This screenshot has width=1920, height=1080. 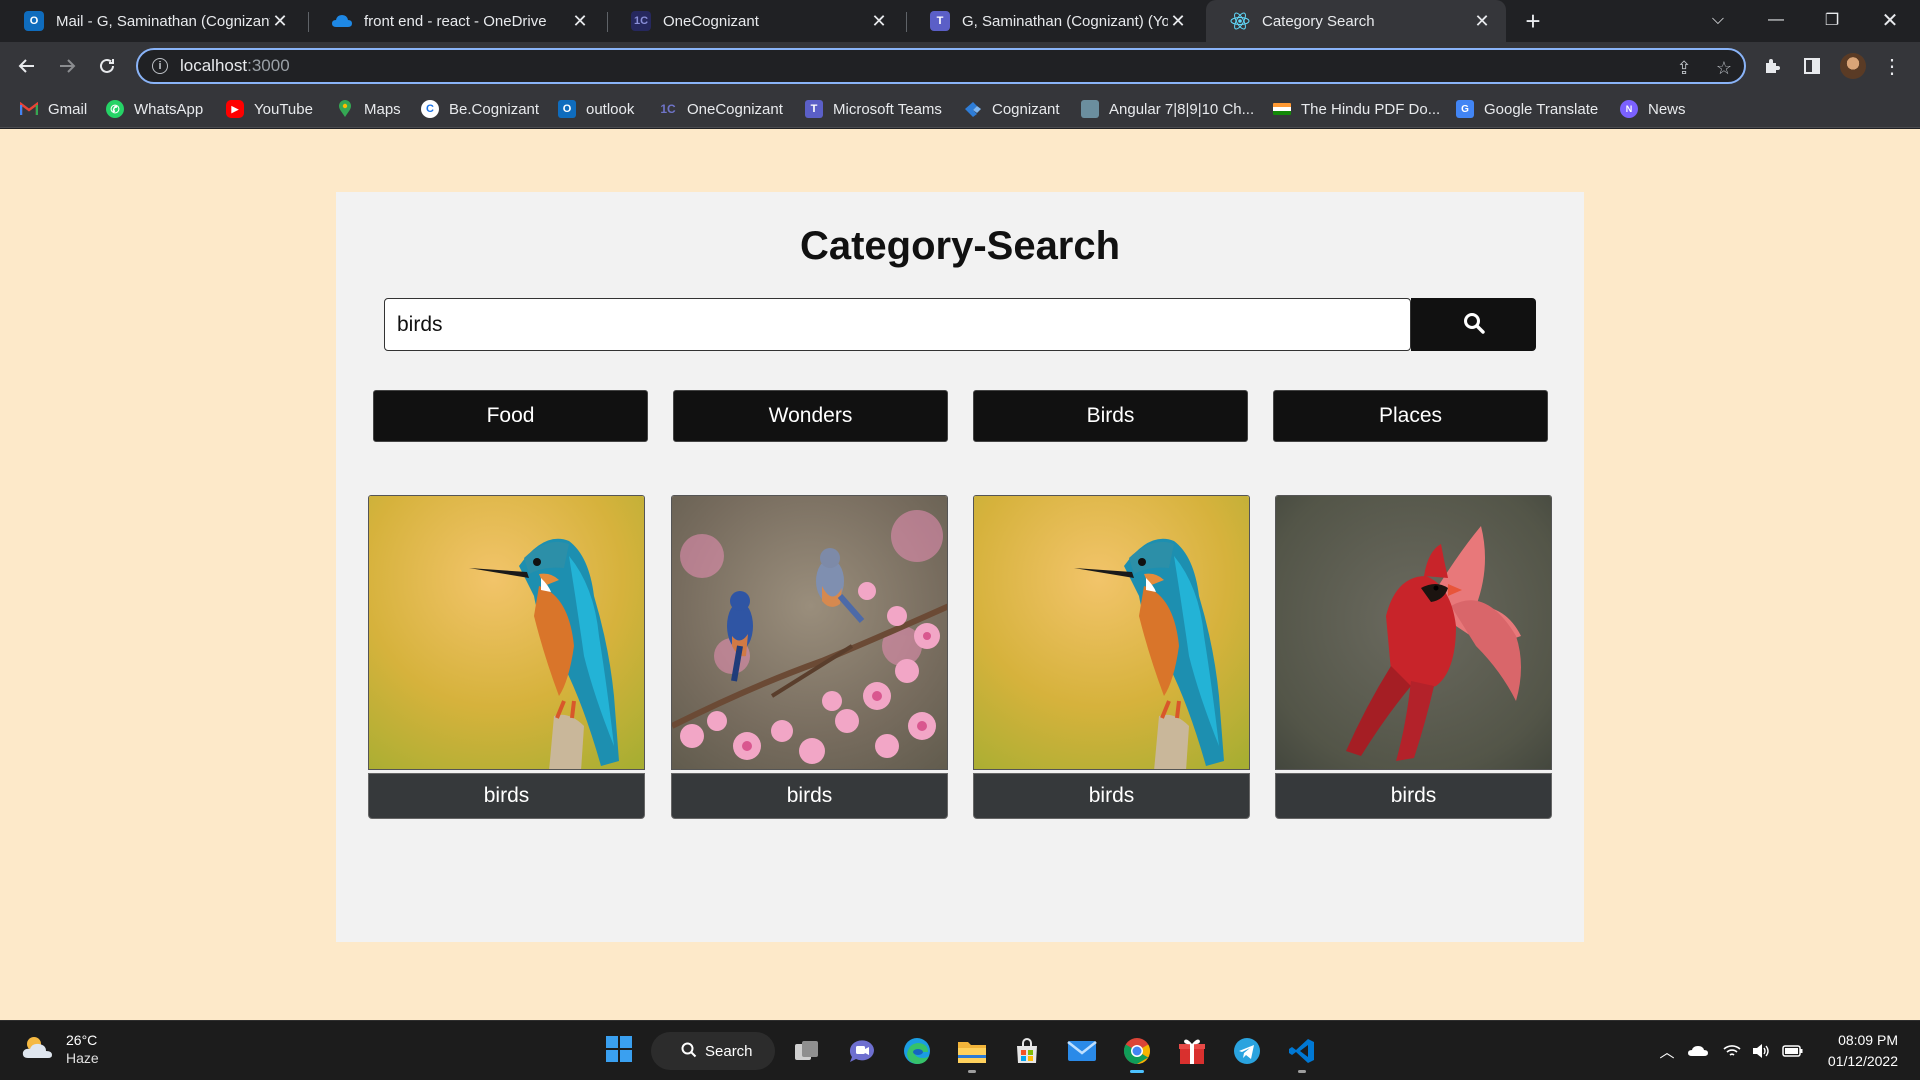 What do you see at coordinates (1282, 109) in the screenshot?
I see `india-flag-icon` at bounding box center [1282, 109].